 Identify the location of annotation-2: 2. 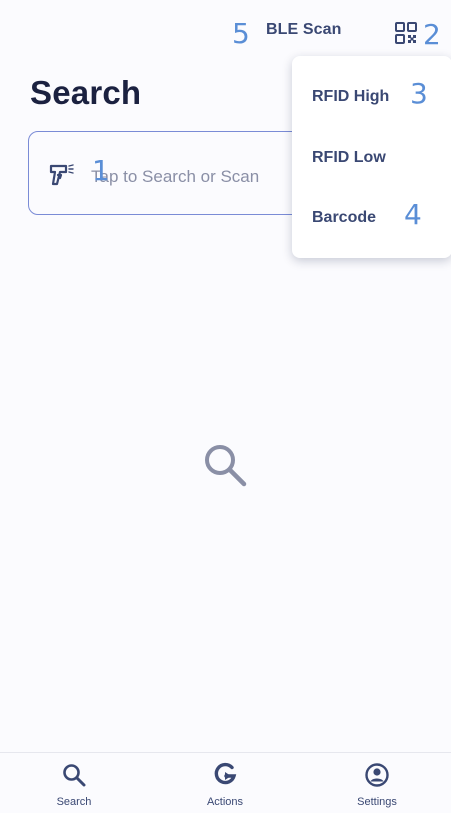
(432, 34).